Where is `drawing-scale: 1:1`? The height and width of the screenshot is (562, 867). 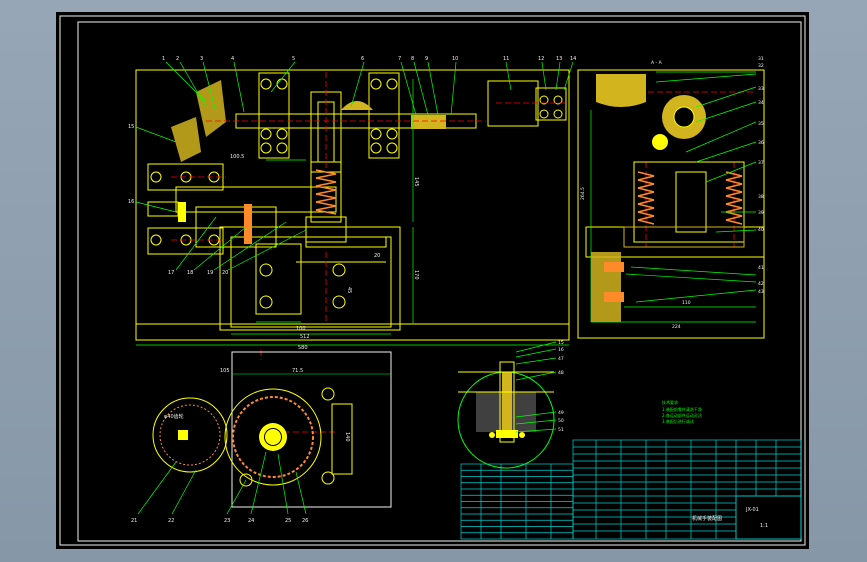
drawing-scale: 1:1 is located at coordinates (764, 526).